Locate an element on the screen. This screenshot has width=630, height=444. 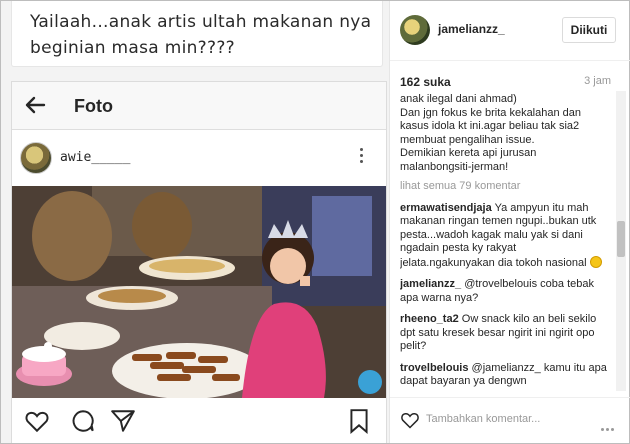
caption-line-1: Yailaah...anak artis ultah makanan nya is located at coordinates (201, 22).